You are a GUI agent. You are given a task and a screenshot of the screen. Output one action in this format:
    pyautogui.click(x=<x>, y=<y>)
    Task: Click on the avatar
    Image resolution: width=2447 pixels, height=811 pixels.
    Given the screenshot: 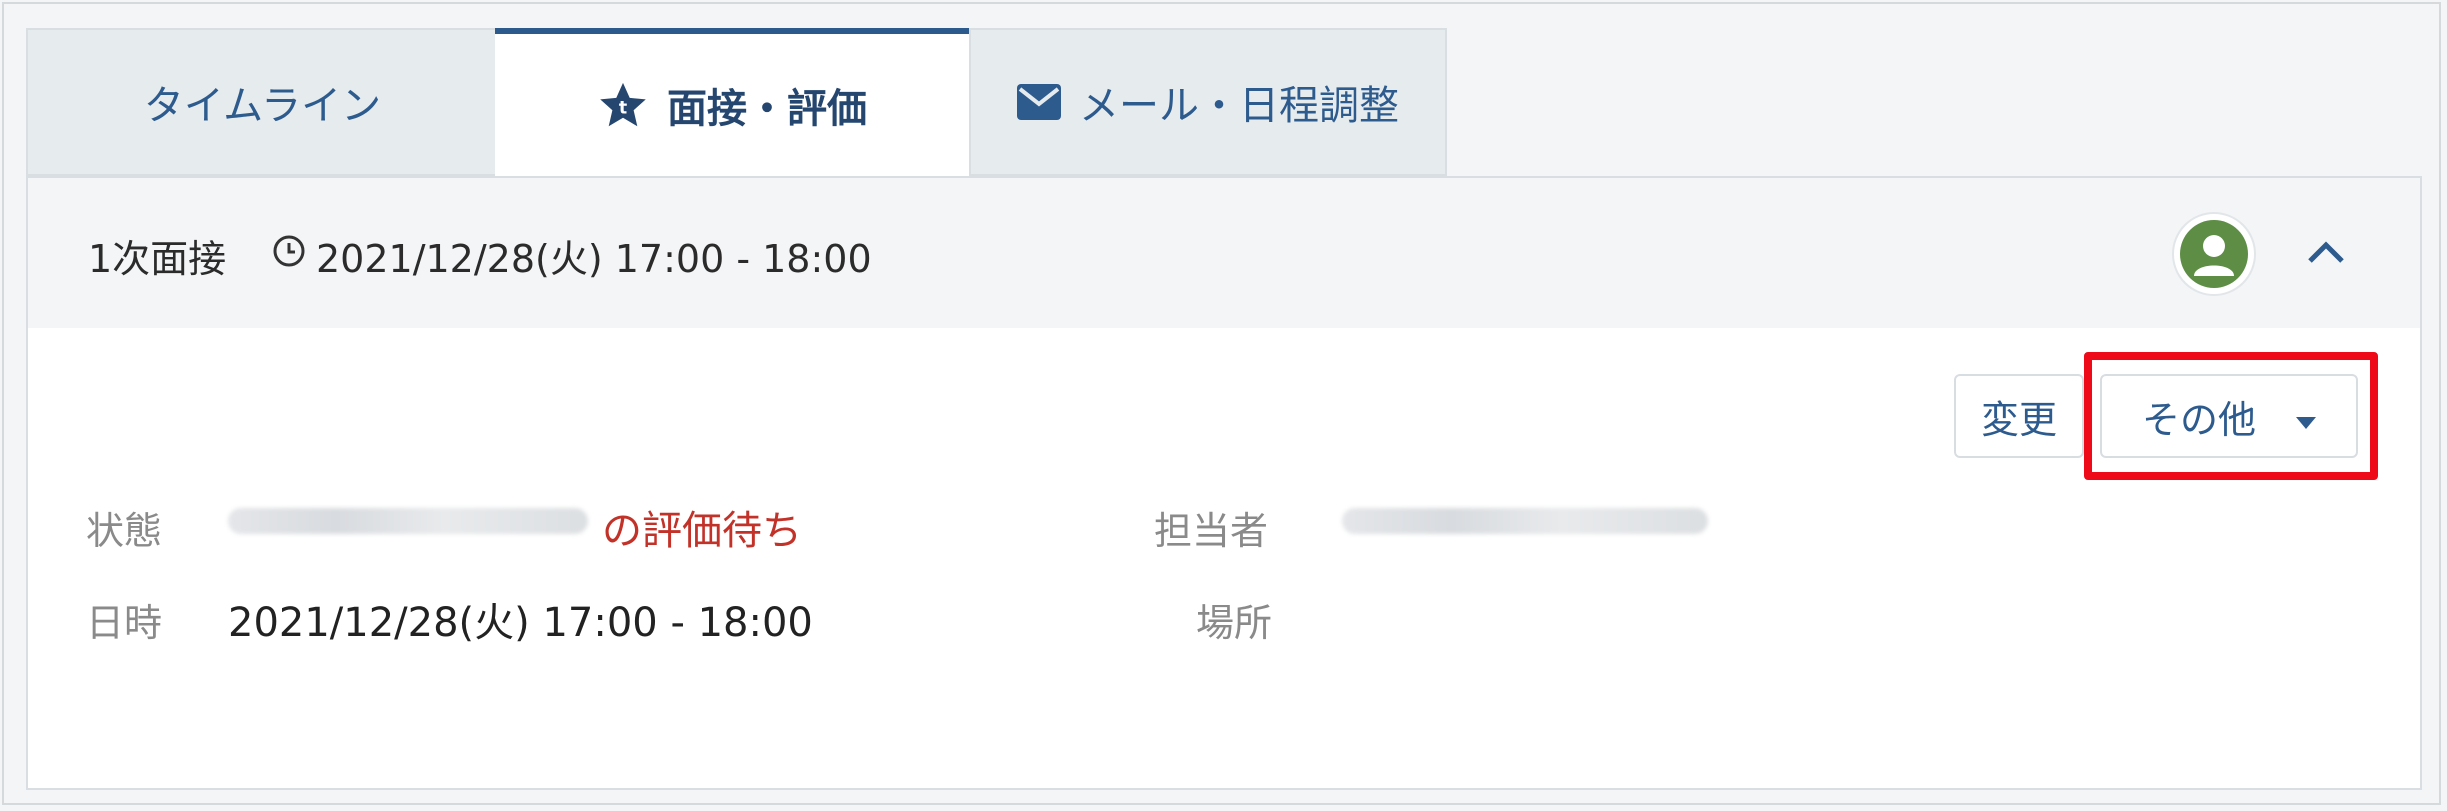 What is the action you would take?
    pyautogui.click(x=2214, y=254)
    